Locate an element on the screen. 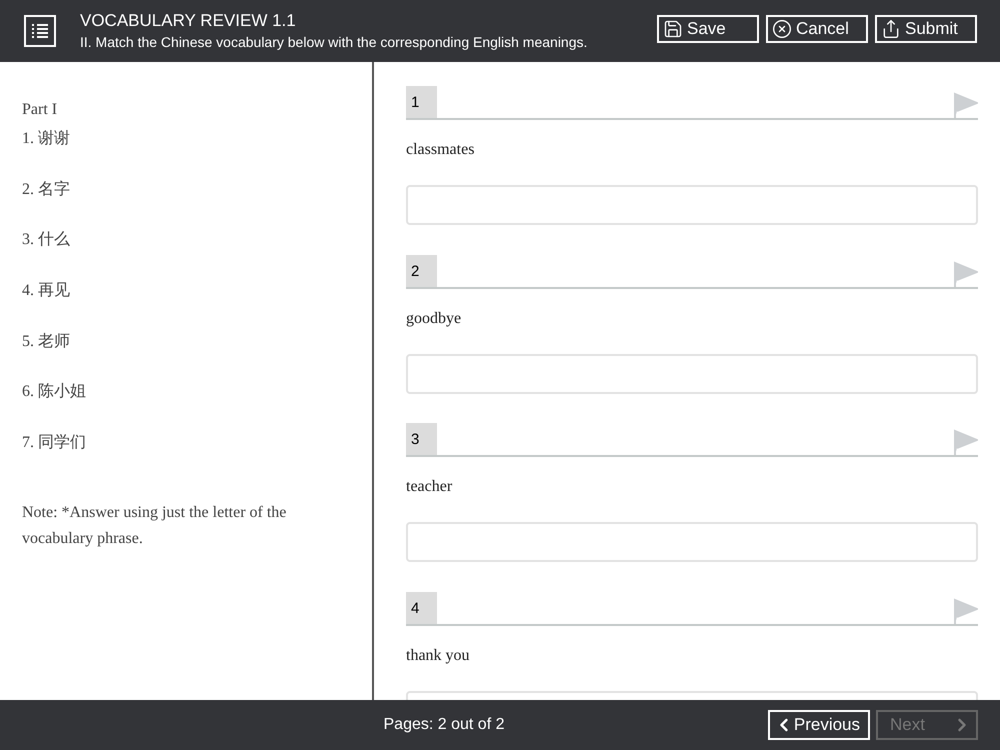  vocabulary-item: 3. 什么 is located at coordinates (46, 240).